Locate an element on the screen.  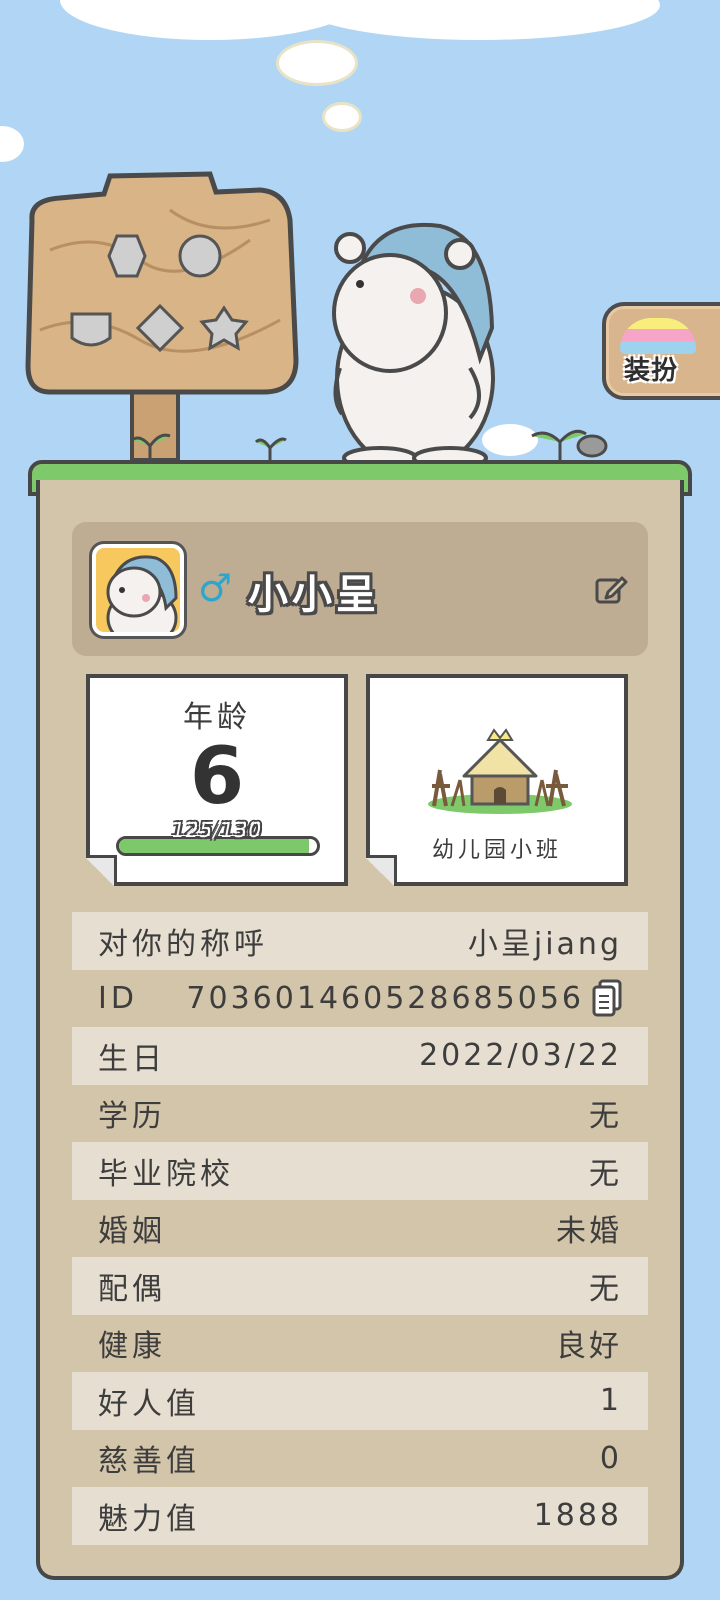
school-card: 幼儿园小班 is located at coordinates (497, 780).